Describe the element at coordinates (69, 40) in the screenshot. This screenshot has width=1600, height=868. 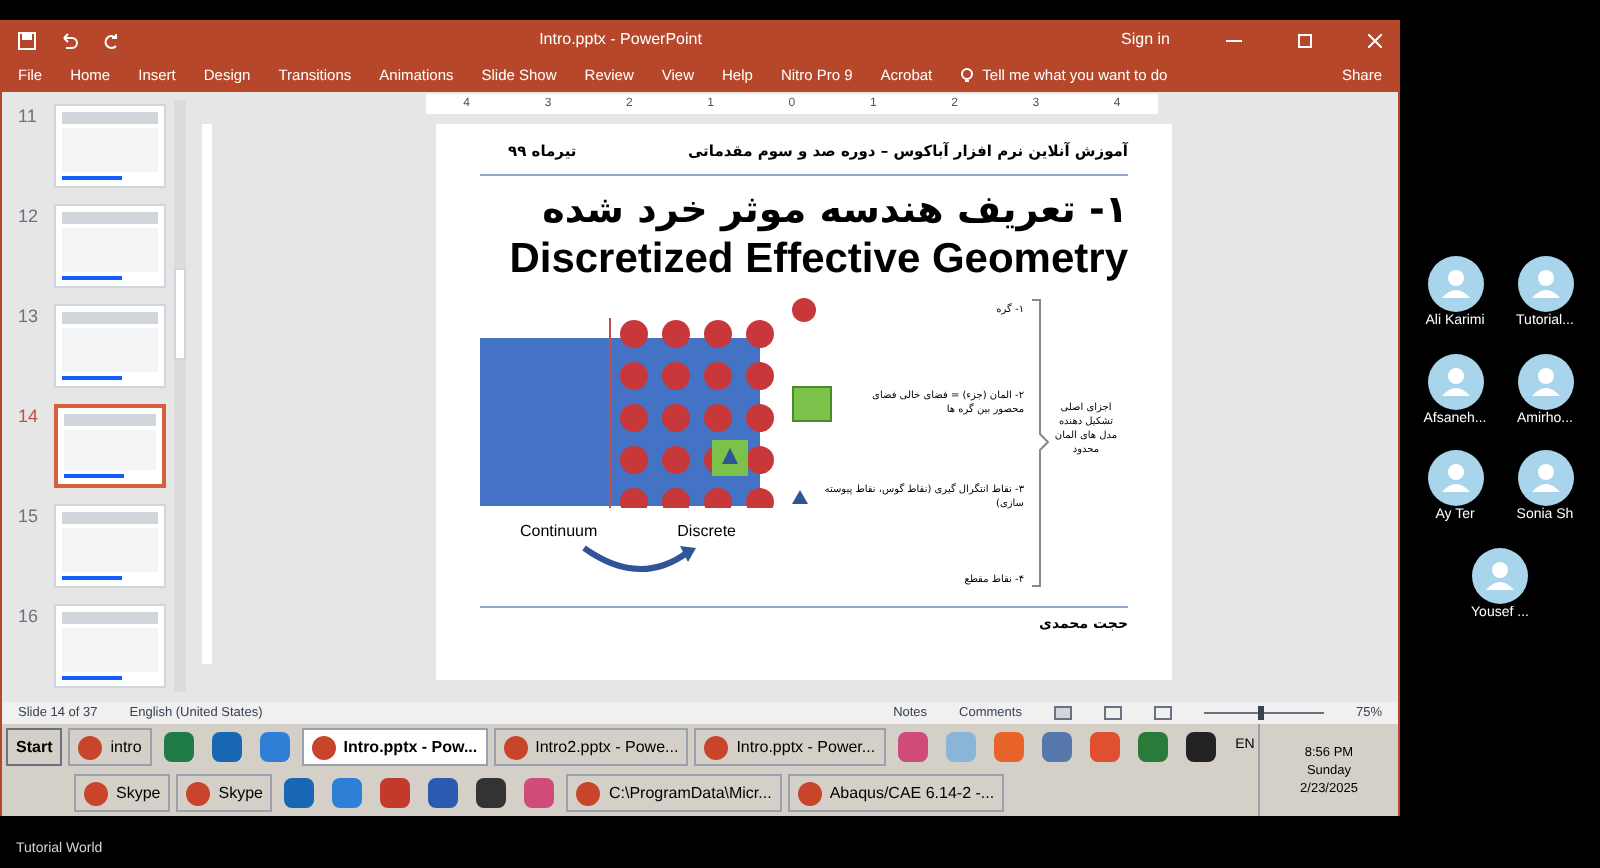
I see `undo-icon` at that location.